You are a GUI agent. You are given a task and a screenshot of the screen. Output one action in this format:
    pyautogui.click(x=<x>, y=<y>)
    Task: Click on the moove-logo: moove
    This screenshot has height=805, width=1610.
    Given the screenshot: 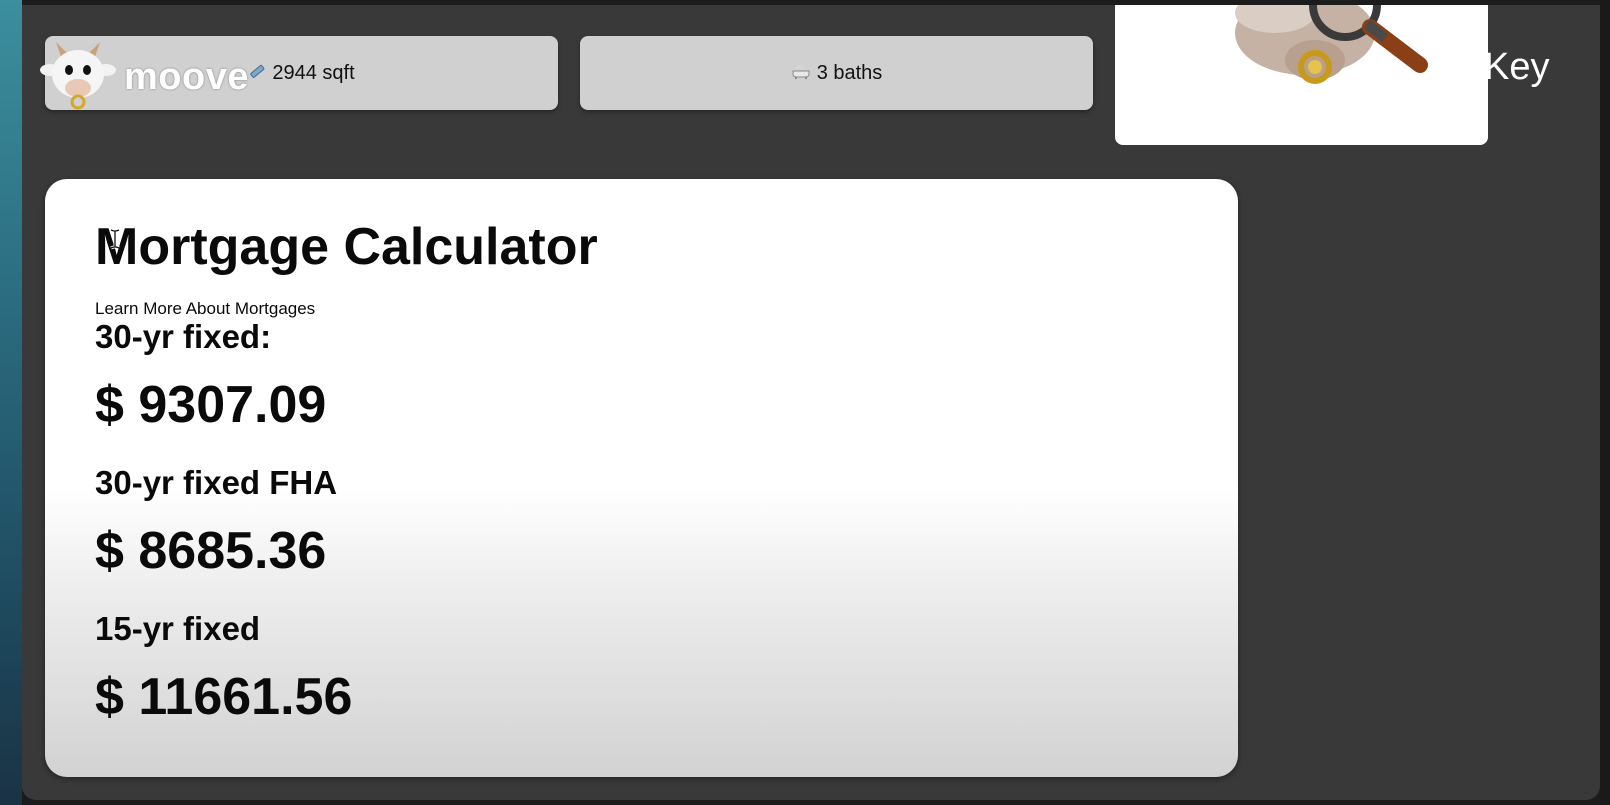 What is the action you would take?
    pyautogui.click(x=168, y=72)
    